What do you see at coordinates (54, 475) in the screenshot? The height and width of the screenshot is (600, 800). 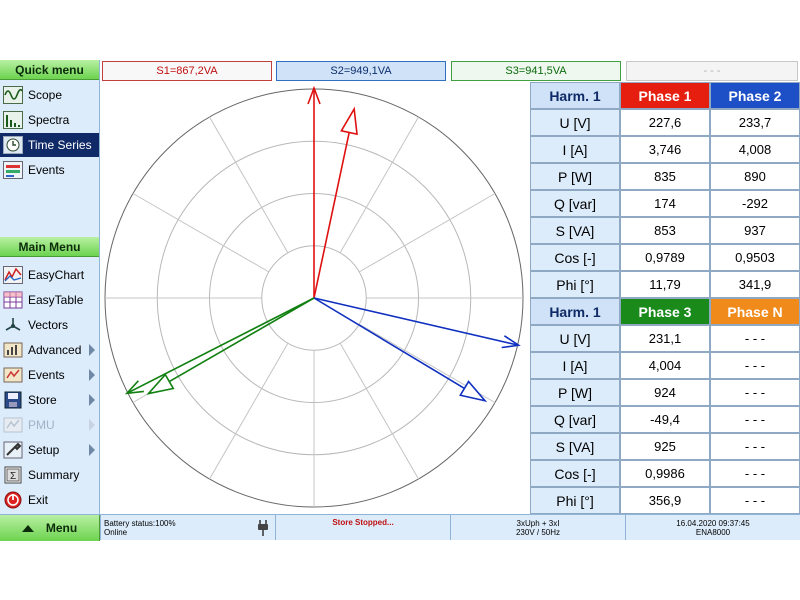 I see `menu-item-label: Summary` at bounding box center [54, 475].